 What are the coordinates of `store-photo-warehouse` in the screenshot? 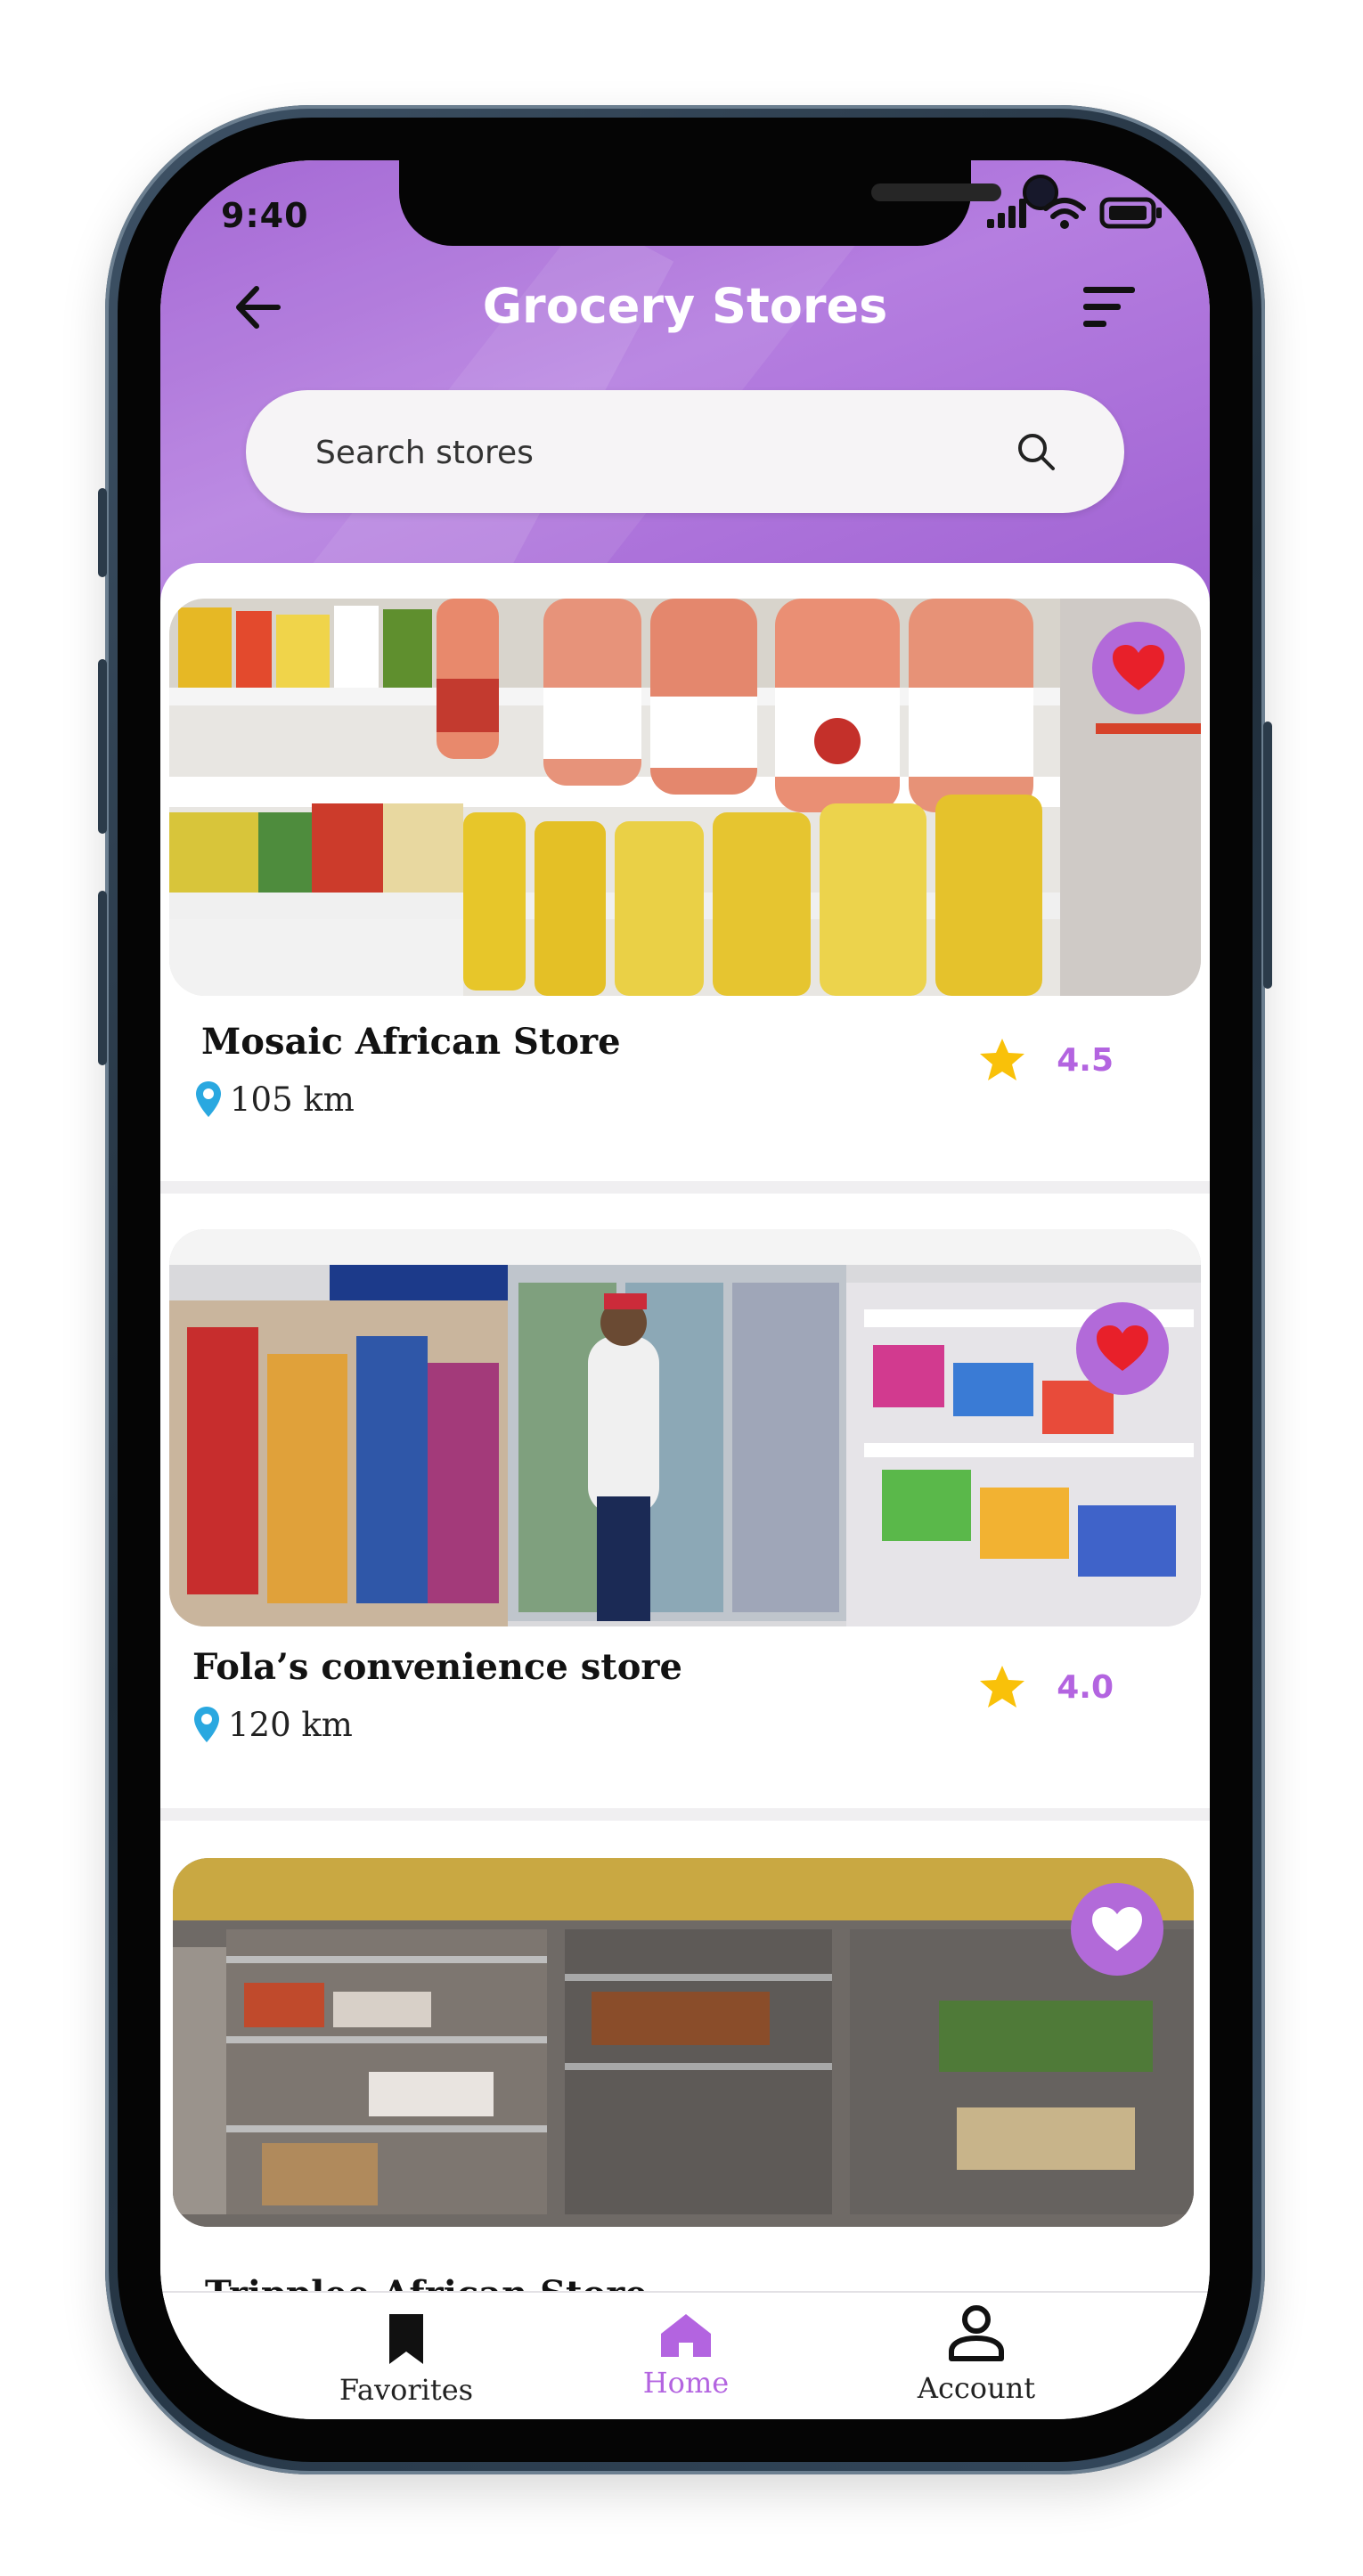 It's located at (684, 2042).